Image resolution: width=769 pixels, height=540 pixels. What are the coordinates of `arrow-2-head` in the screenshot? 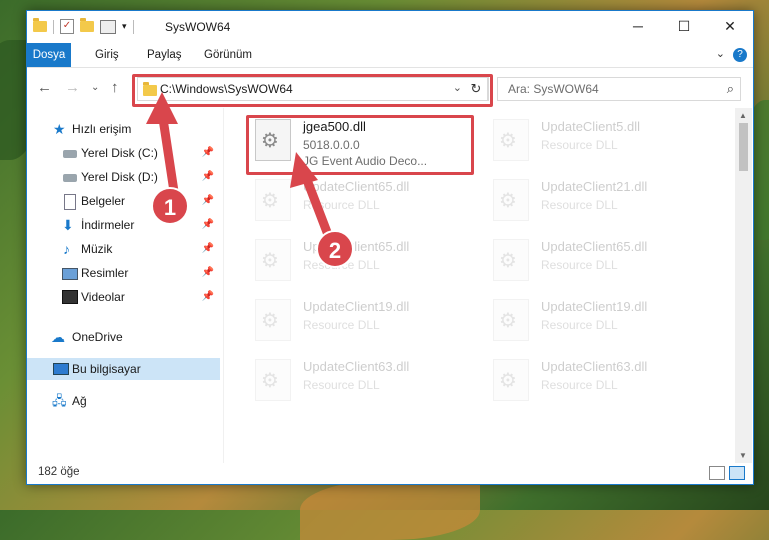 It's located at (304, 170).